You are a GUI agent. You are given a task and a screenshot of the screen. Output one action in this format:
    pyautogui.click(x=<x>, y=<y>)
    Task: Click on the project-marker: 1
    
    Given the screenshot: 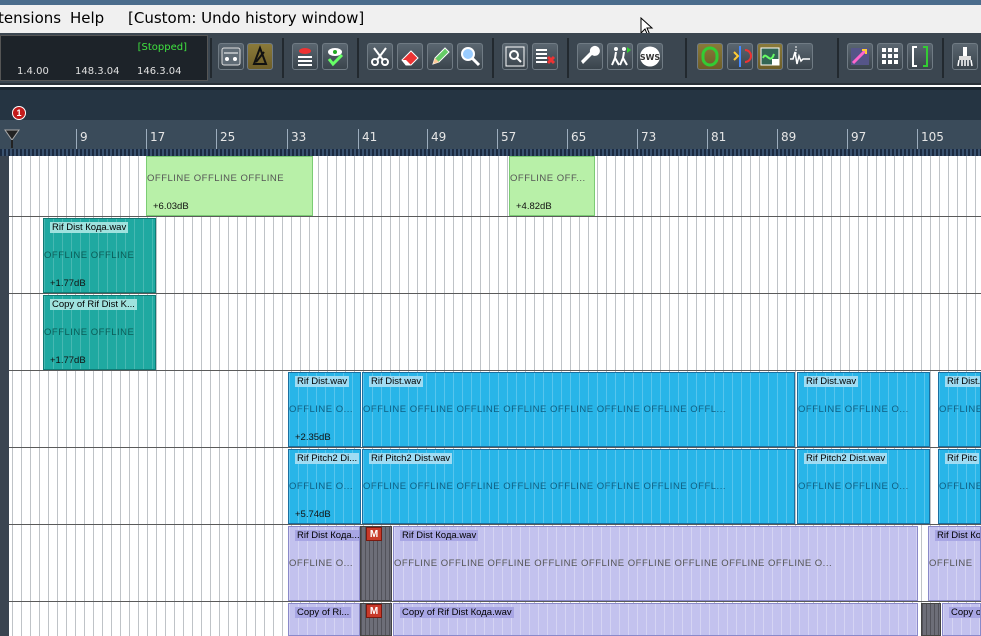 What is the action you would take?
    pyautogui.click(x=19, y=113)
    